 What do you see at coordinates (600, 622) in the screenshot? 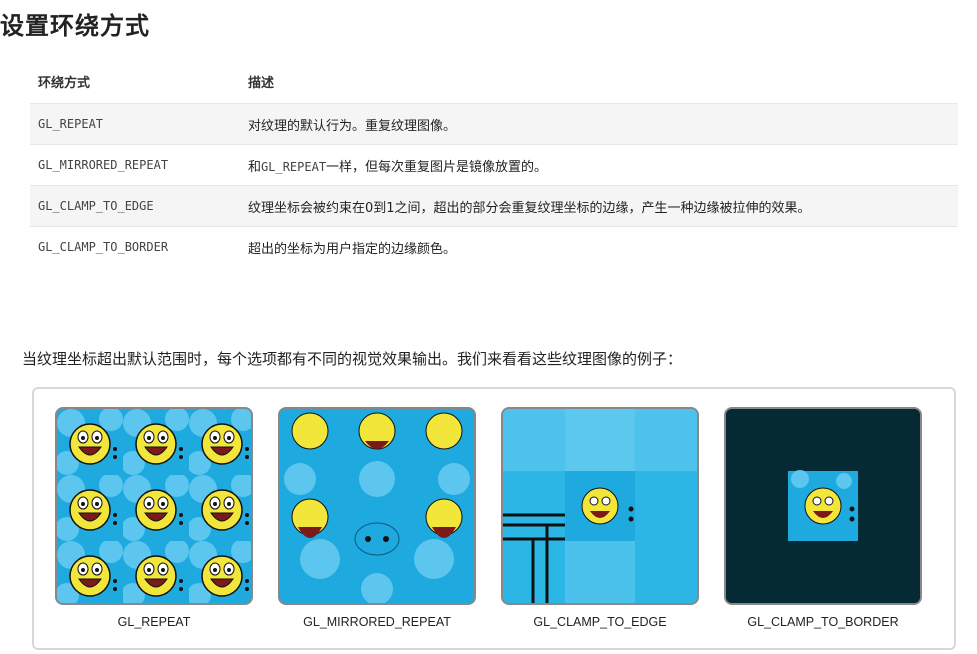
I see `caption-clamp-to-edge: GL_CLAMP_TO_EDGE` at bounding box center [600, 622].